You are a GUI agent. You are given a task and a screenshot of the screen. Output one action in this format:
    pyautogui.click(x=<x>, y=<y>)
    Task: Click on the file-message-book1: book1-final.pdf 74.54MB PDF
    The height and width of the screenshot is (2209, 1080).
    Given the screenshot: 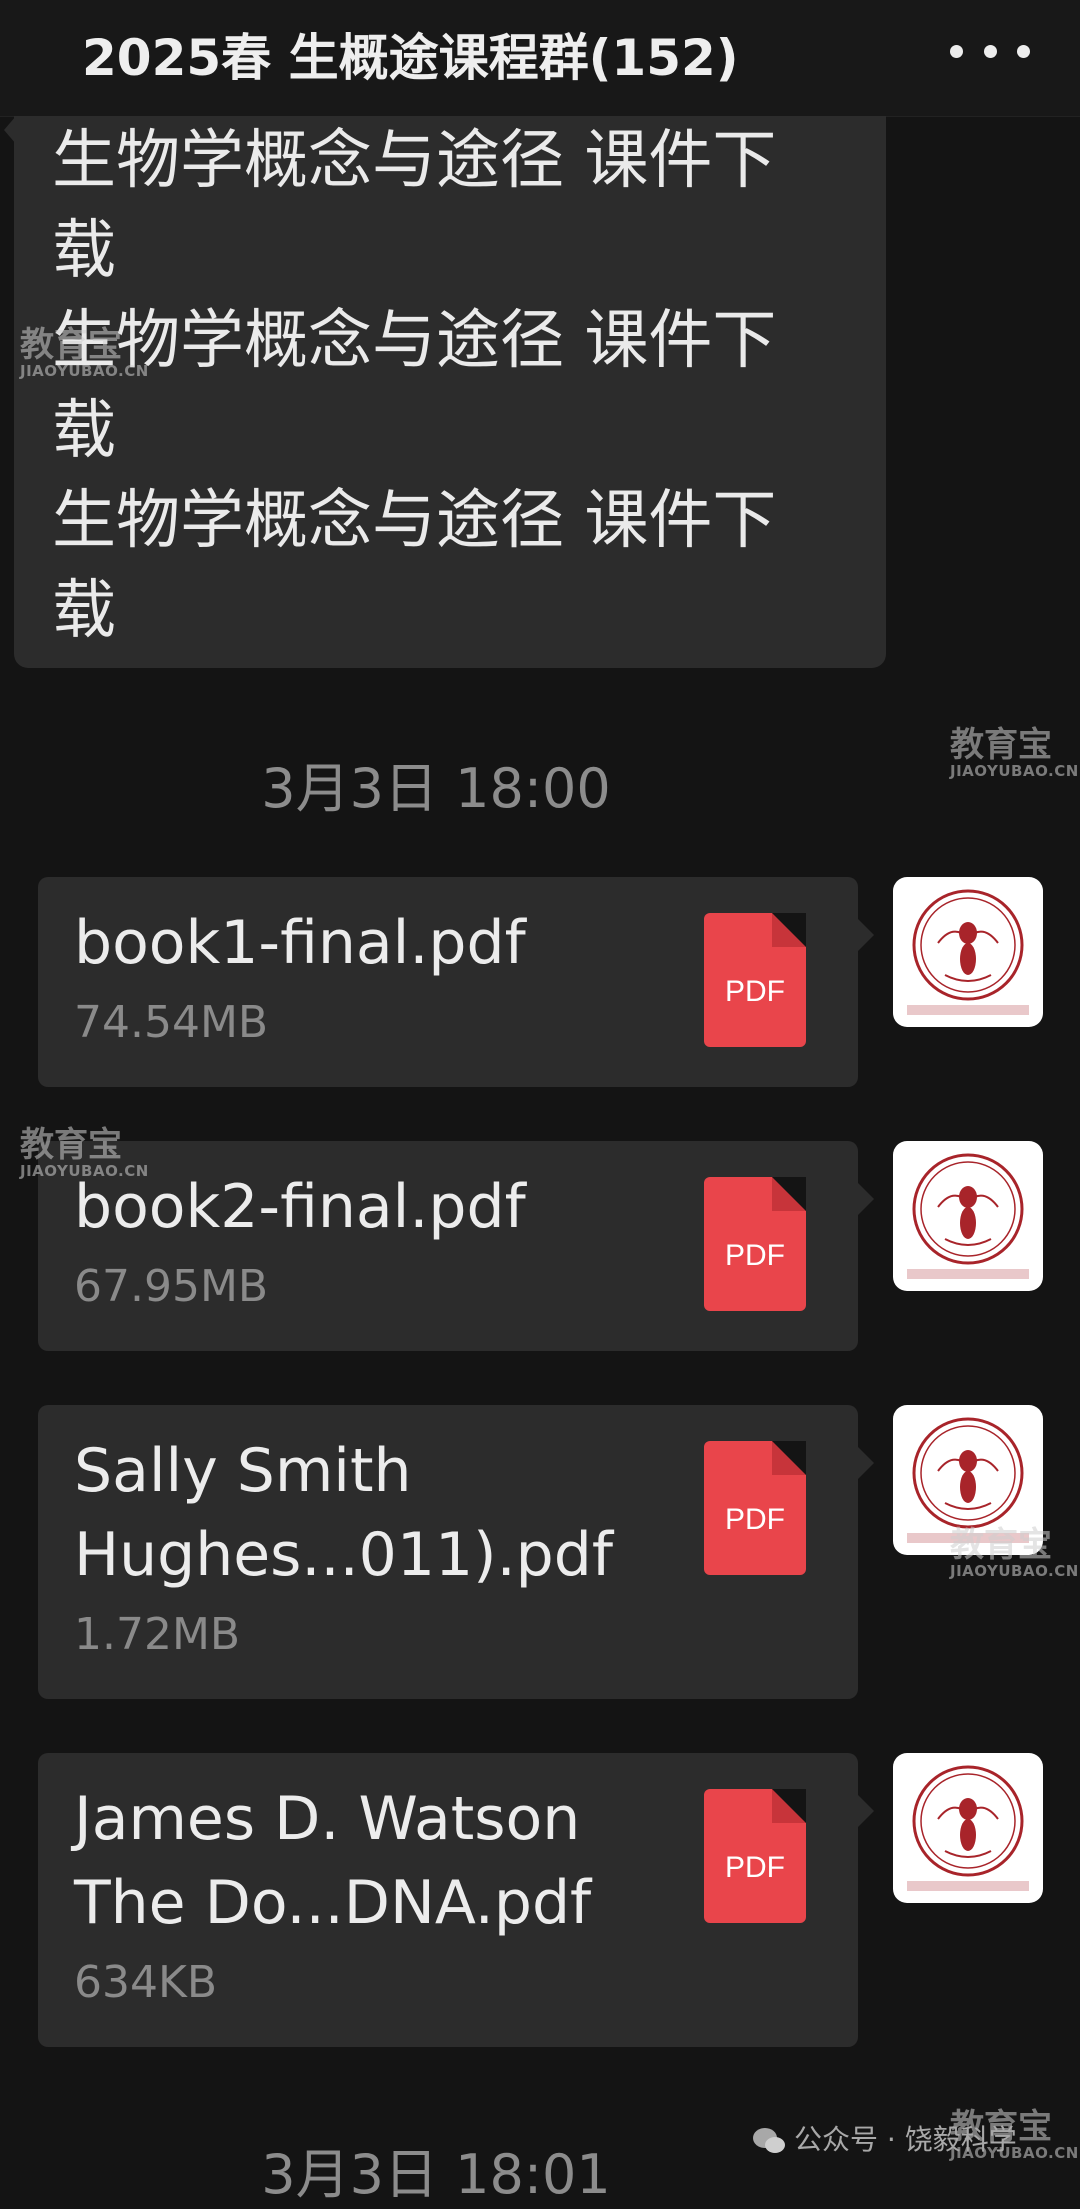 What is the action you would take?
    pyautogui.click(x=456, y=982)
    